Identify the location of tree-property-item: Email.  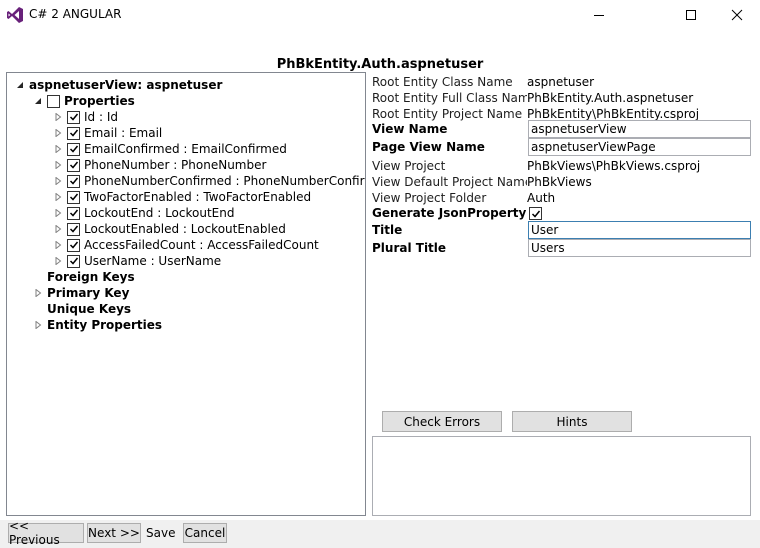
(107, 133).